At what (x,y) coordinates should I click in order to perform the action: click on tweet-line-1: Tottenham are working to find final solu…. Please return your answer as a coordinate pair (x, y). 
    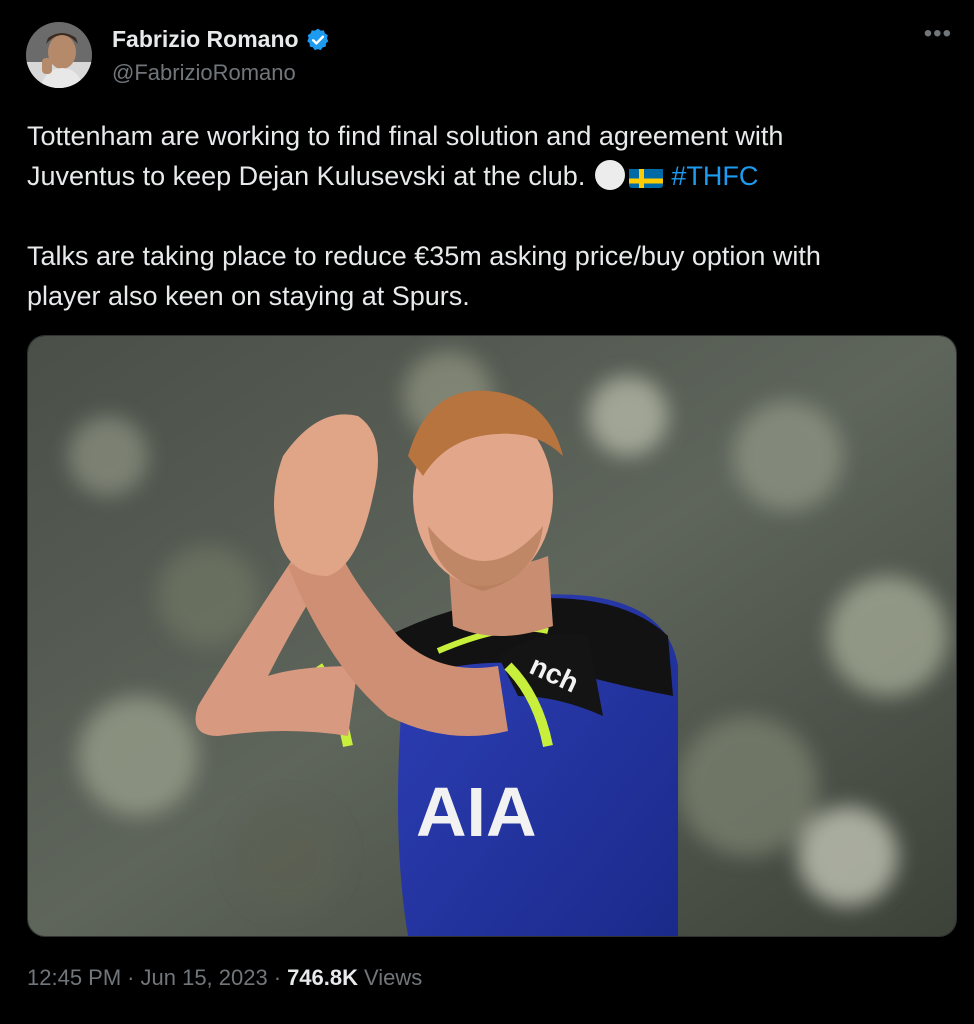
    Looking at the image, I should click on (405, 136).